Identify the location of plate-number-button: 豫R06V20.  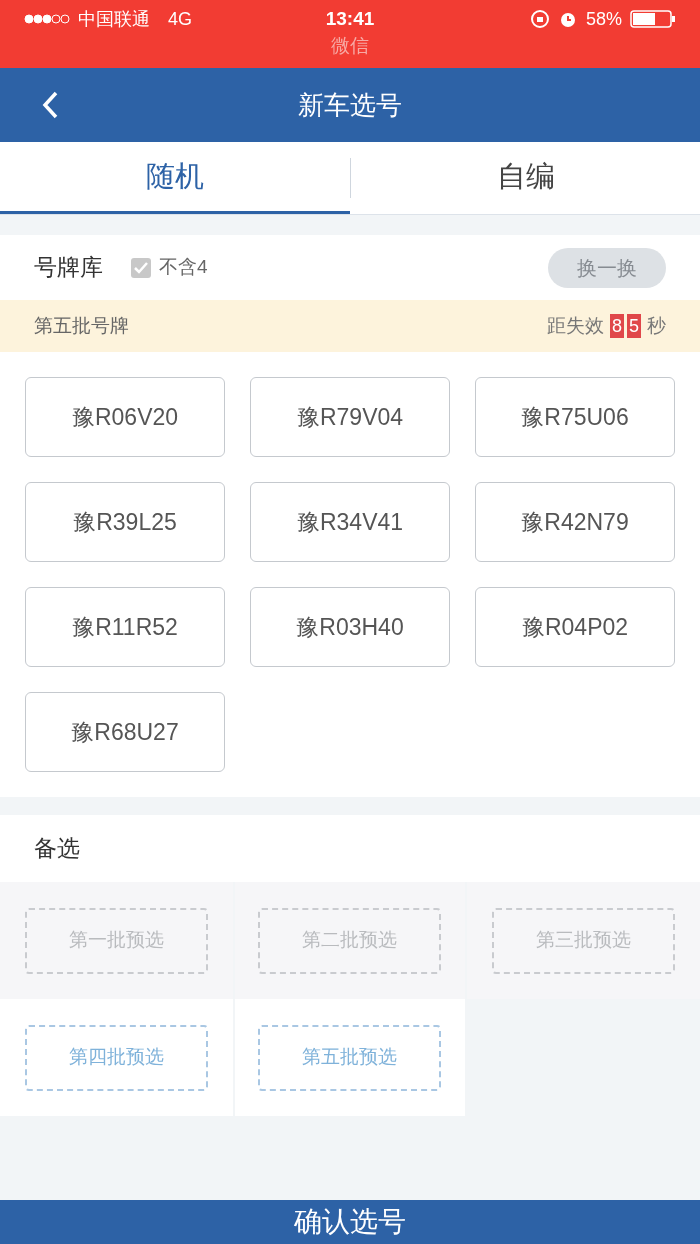
(125, 417).